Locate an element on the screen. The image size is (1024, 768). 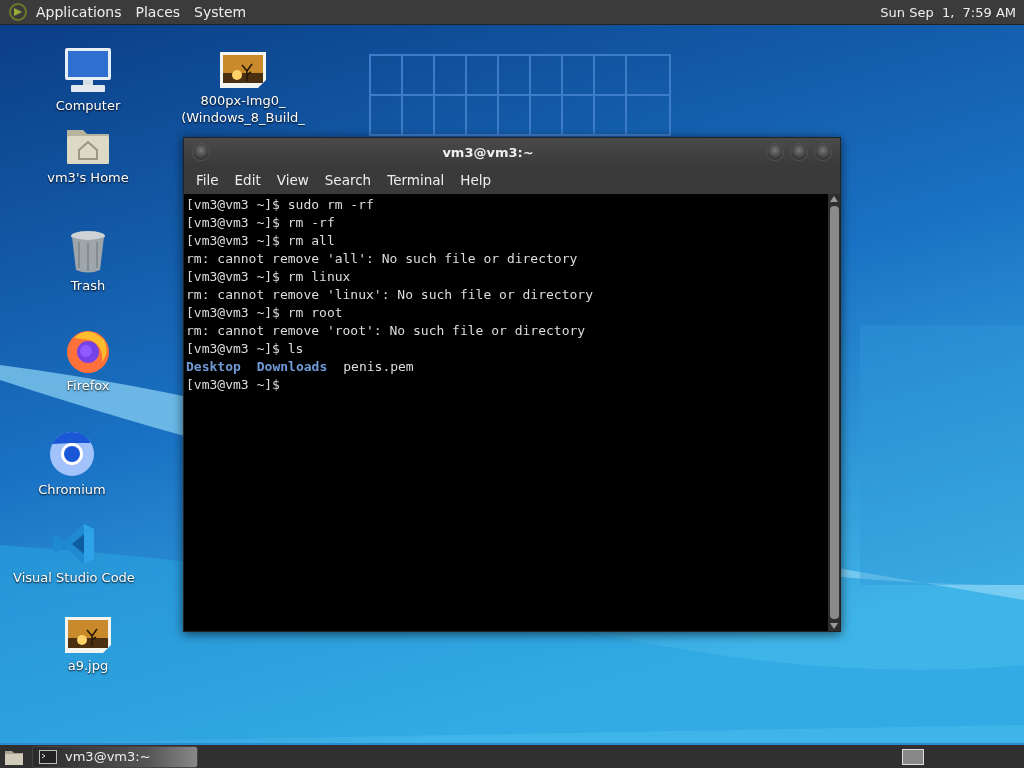
window-menu-button is located at coordinates (201, 152).